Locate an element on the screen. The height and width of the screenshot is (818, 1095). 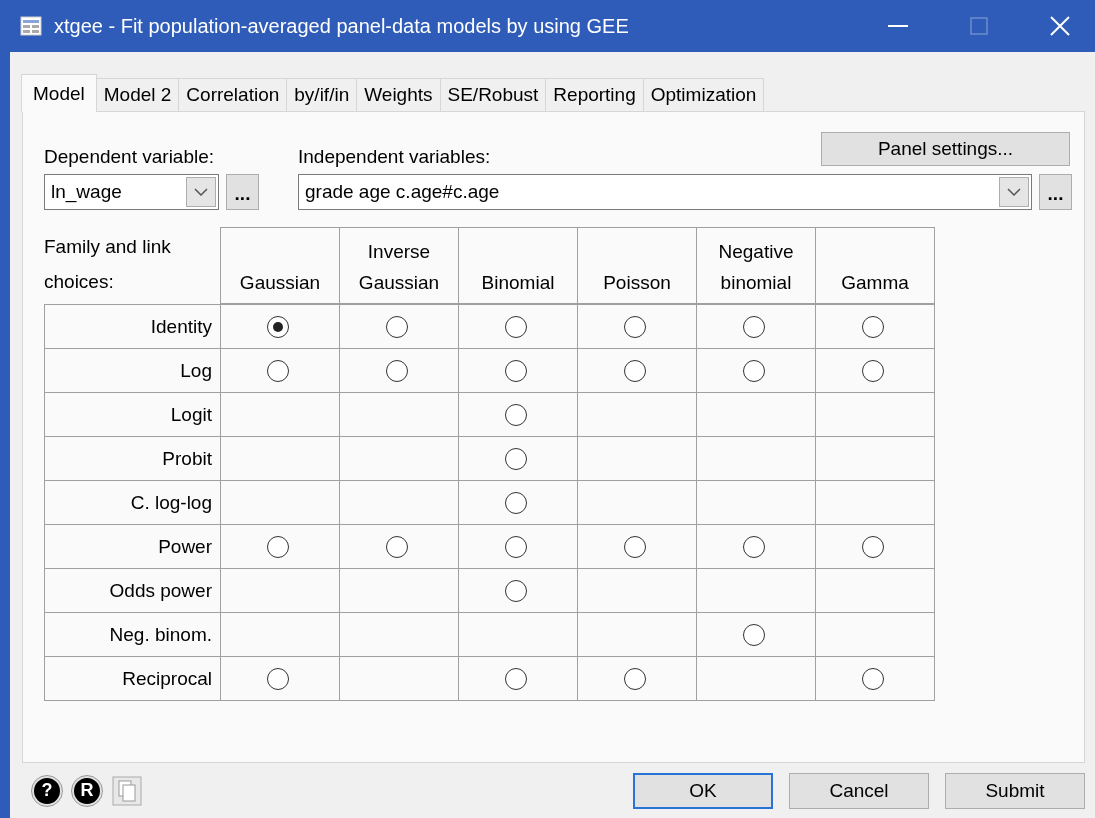
help-icon: ? is located at coordinates (47, 790).